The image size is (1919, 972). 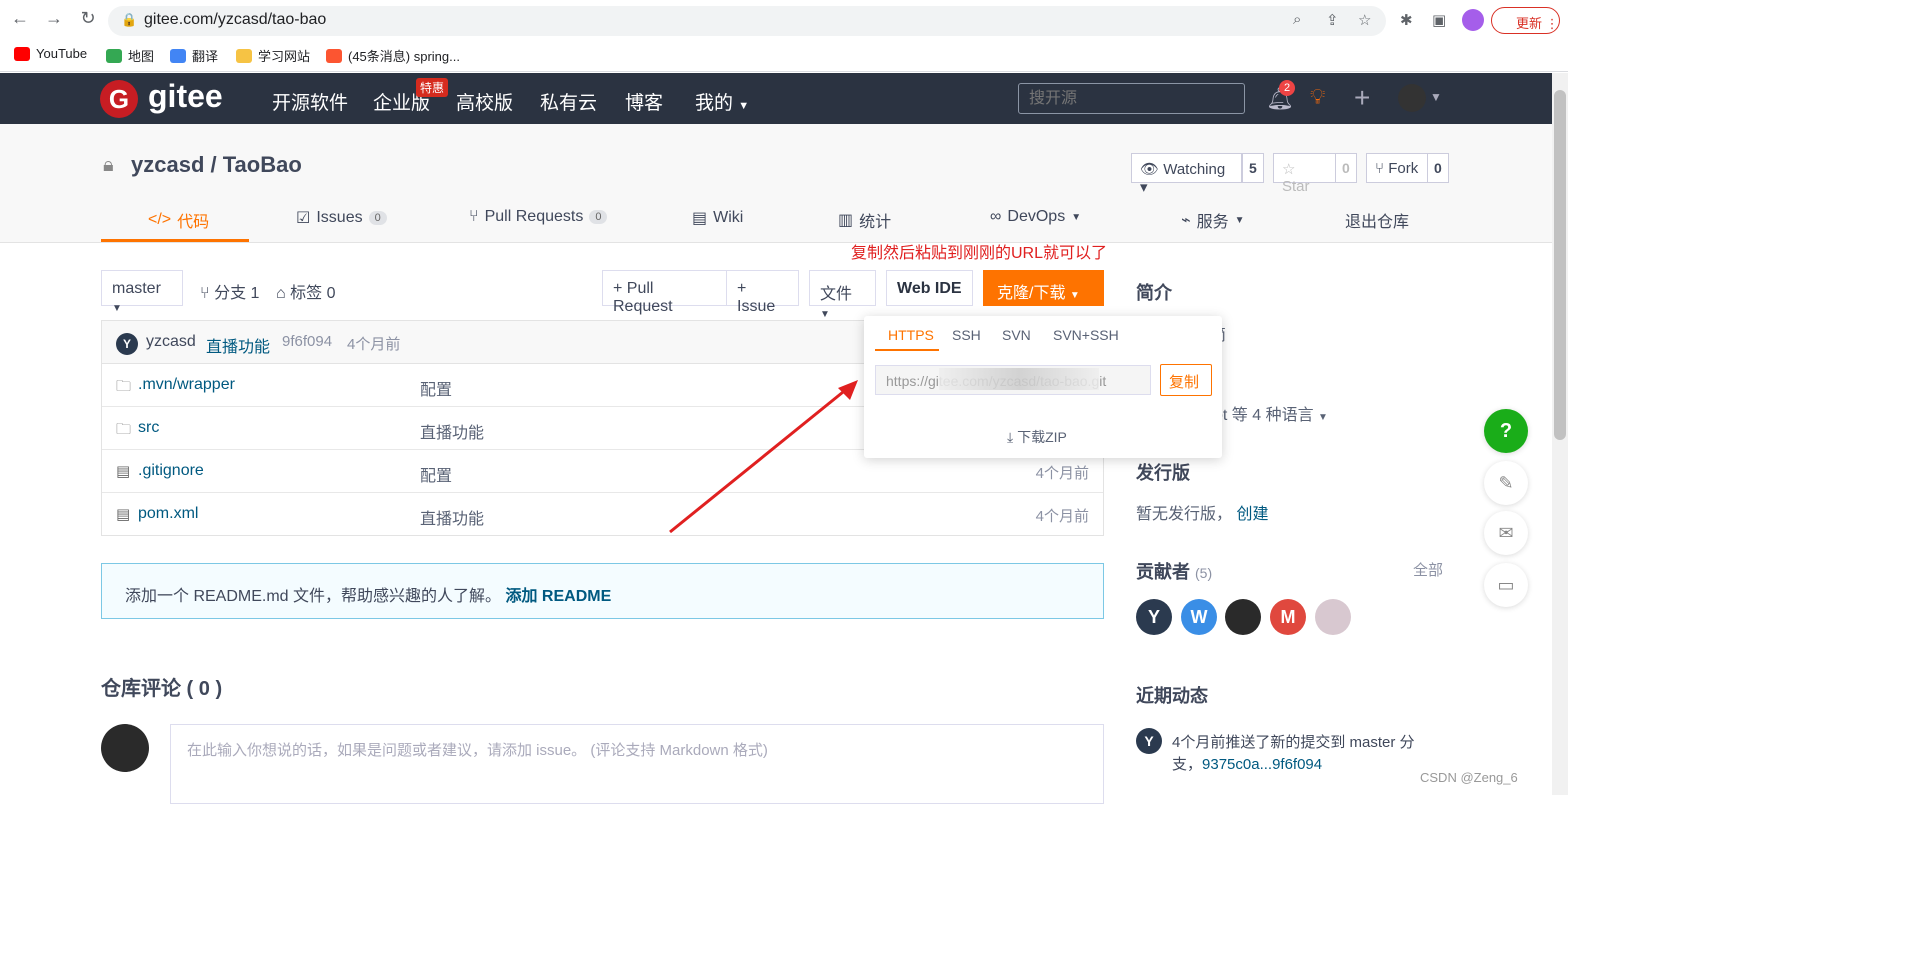 I want to click on tab-pull-requests: ⑂ Pull Requests 0, so click(x=538, y=217).